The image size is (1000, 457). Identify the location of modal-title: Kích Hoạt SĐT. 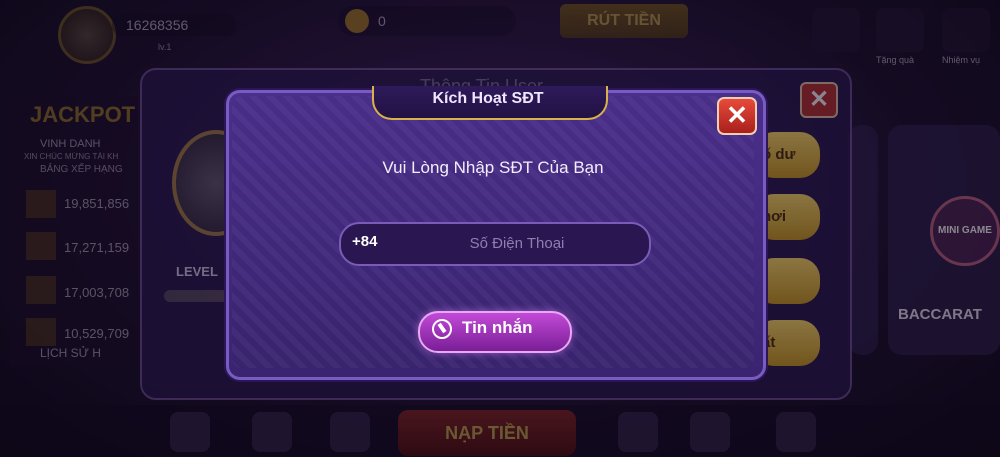
(488, 98).